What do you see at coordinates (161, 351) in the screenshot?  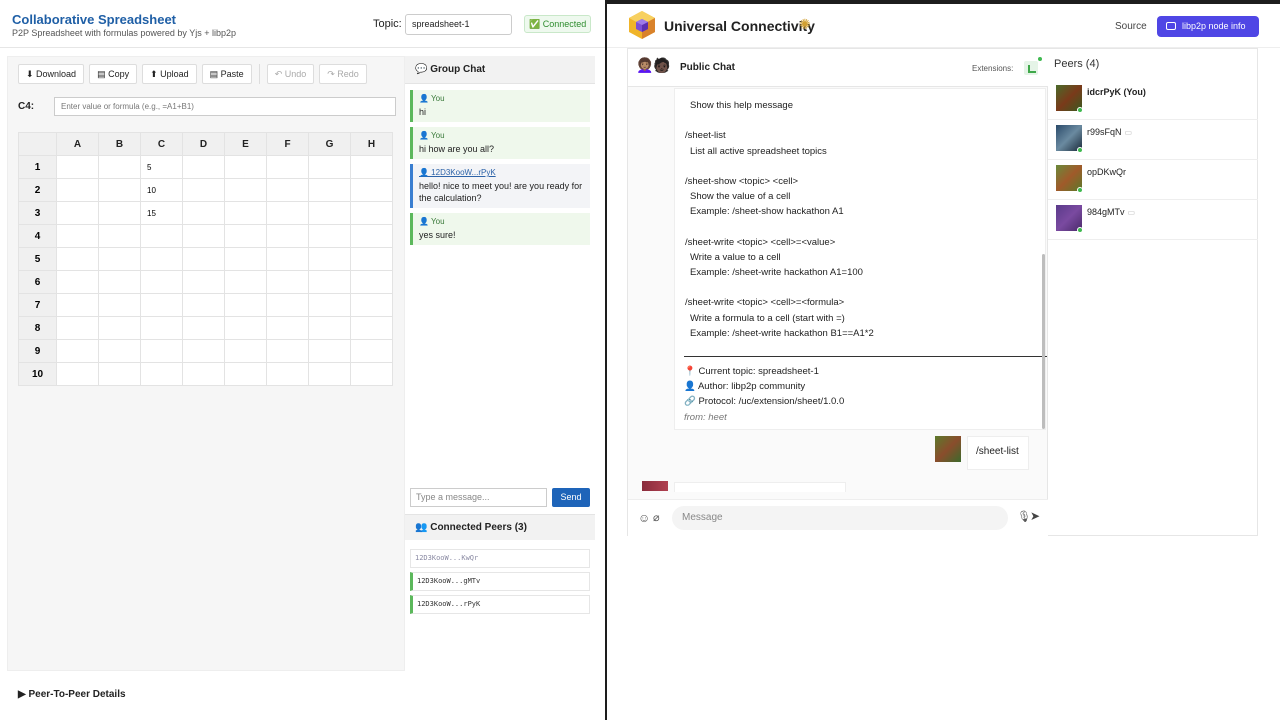 I see `cell-c9` at bounding box center [161, 351].